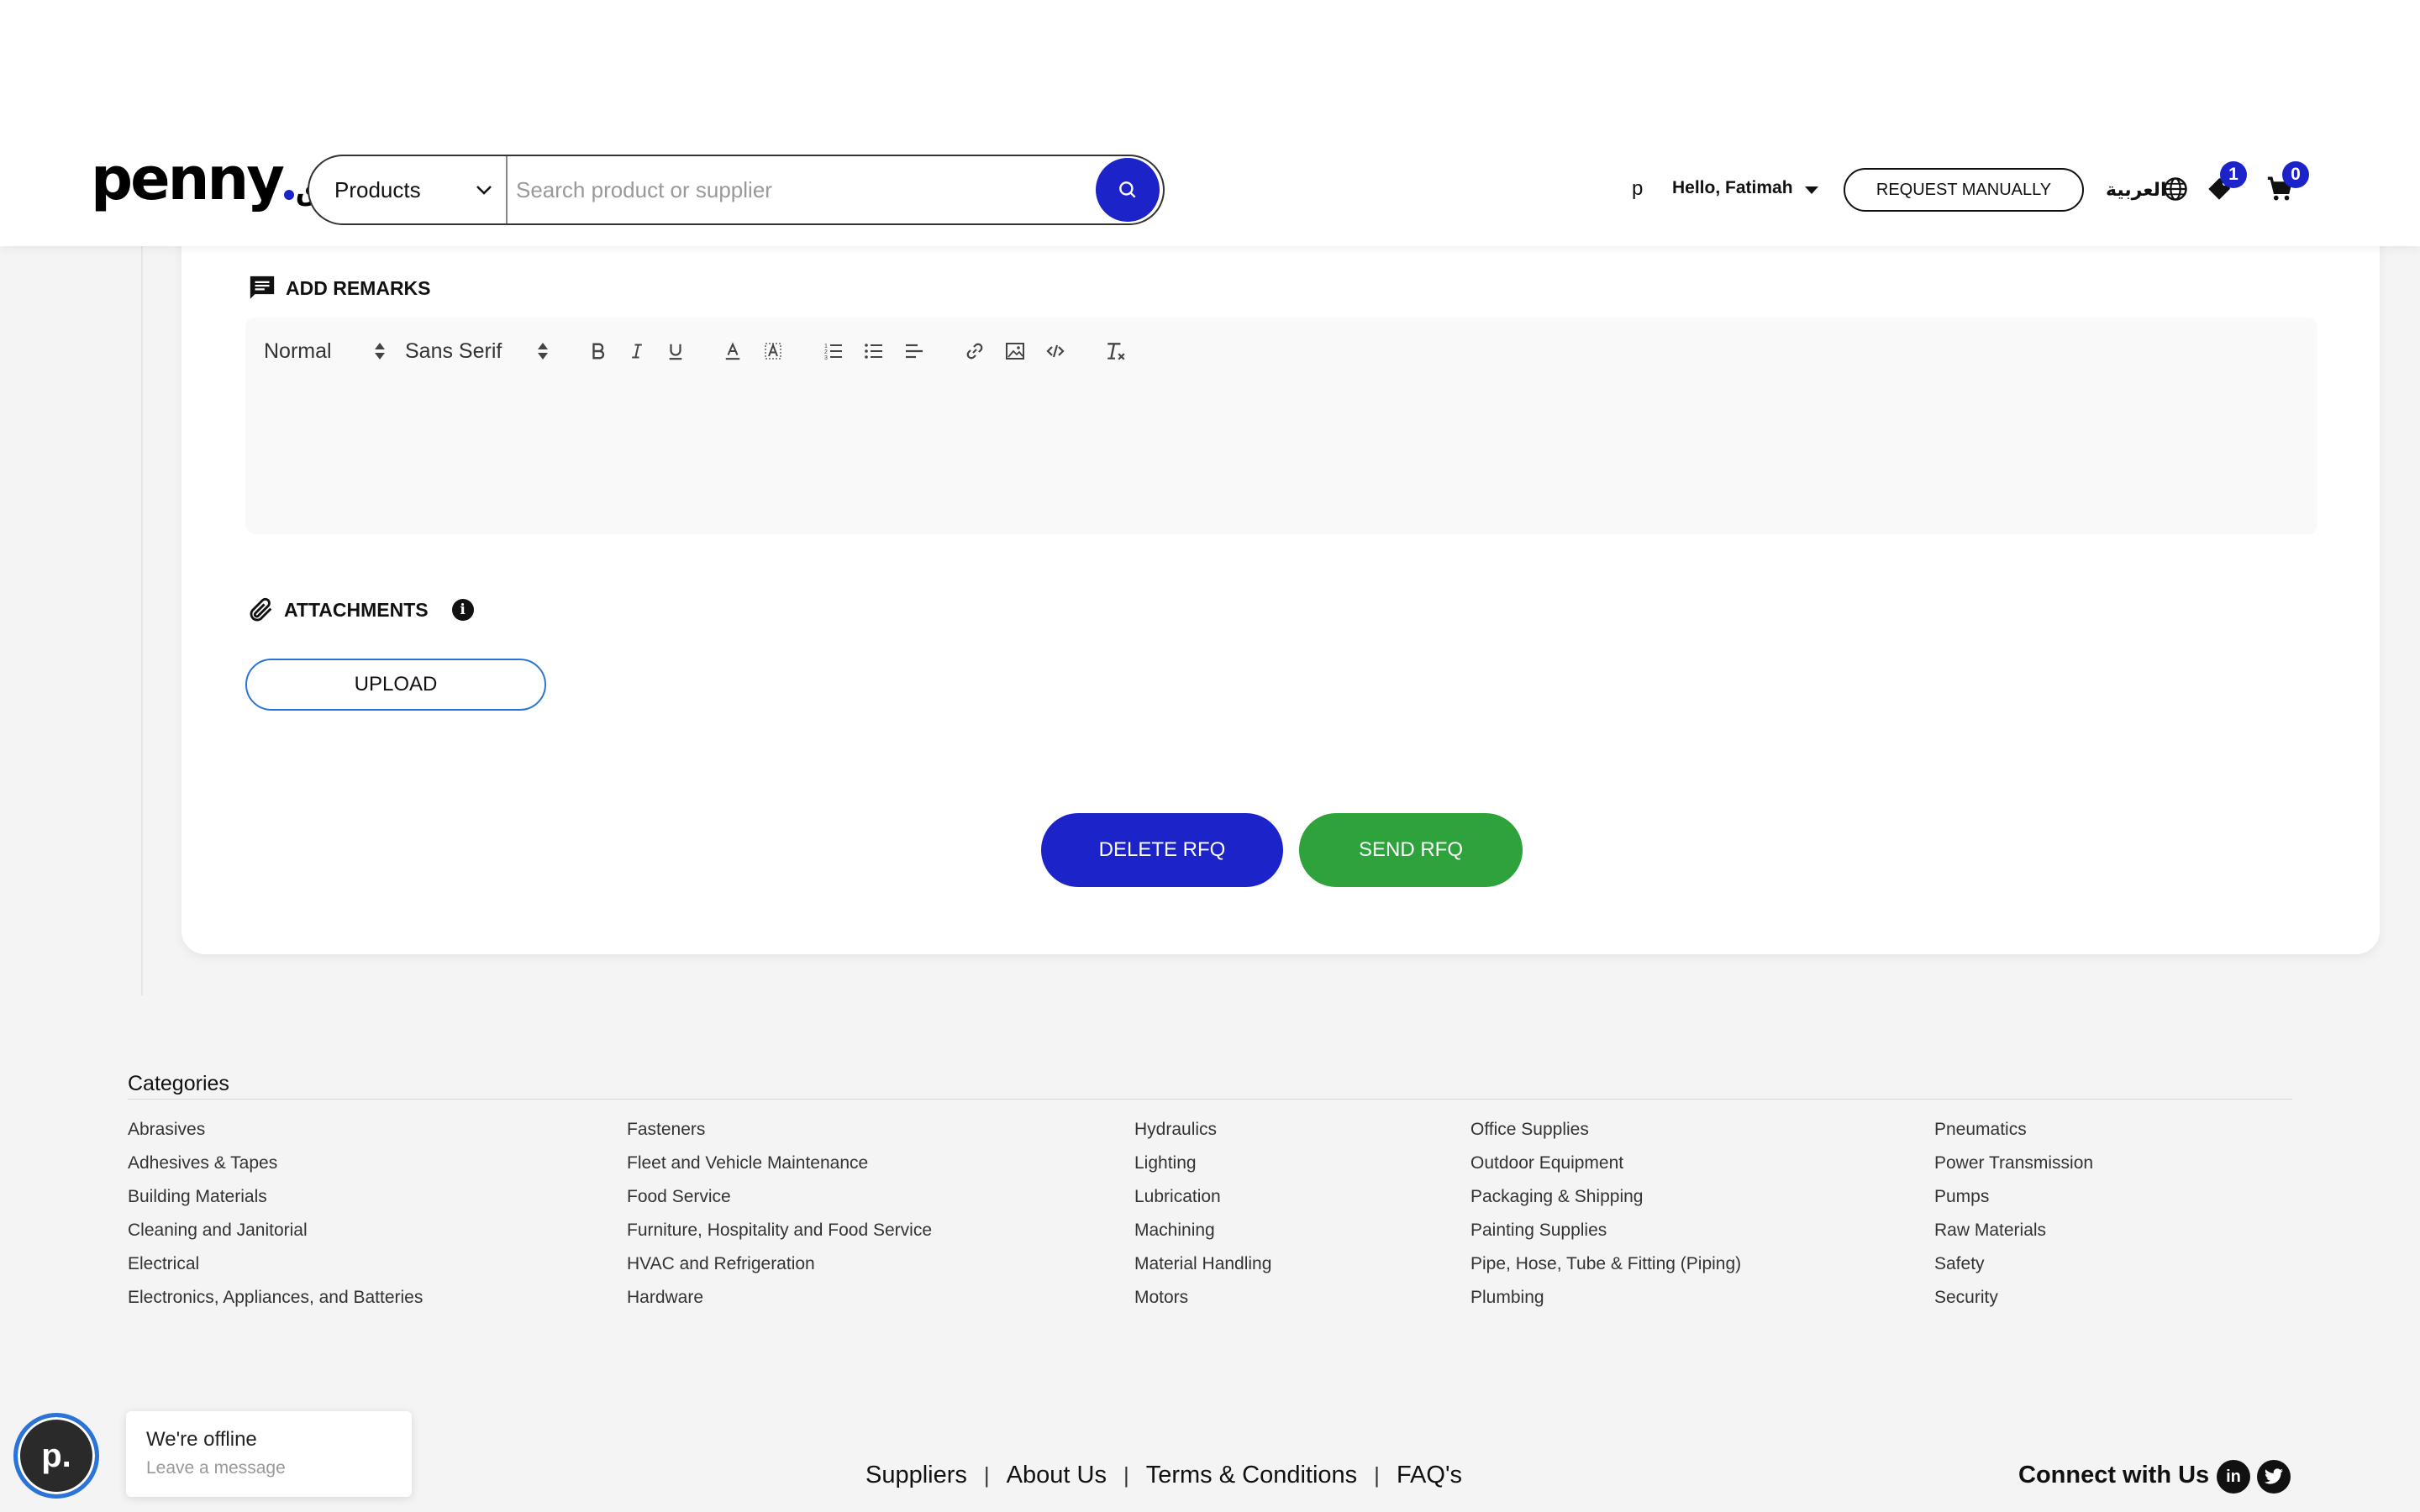 This screenshot has height=1512, width=2420. Describe the element at coordinates (779, 1203) in the screenshot. I see `category-link: Food Service` at that location.